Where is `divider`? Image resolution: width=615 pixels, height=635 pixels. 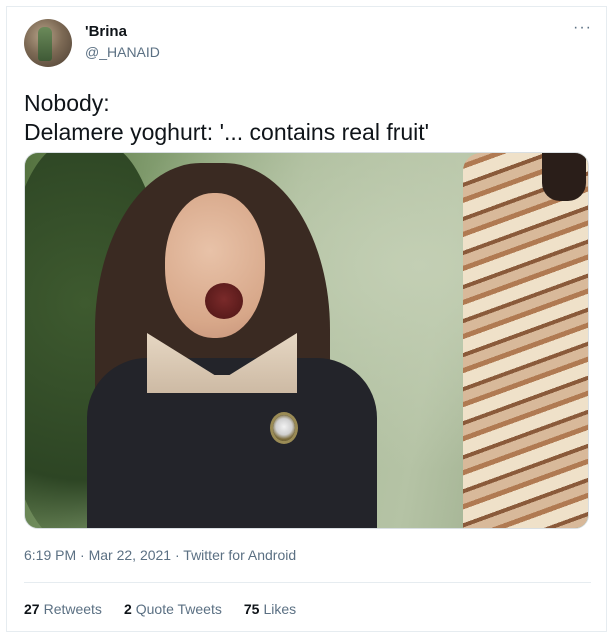 divider is located at coordinates (307, 582).